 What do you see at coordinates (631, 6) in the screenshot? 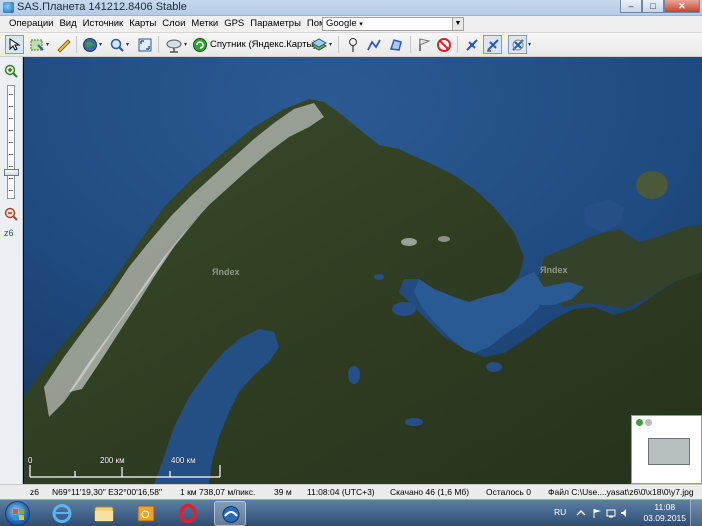
I see `minimize-button: –` at bounding box center [631, 6].